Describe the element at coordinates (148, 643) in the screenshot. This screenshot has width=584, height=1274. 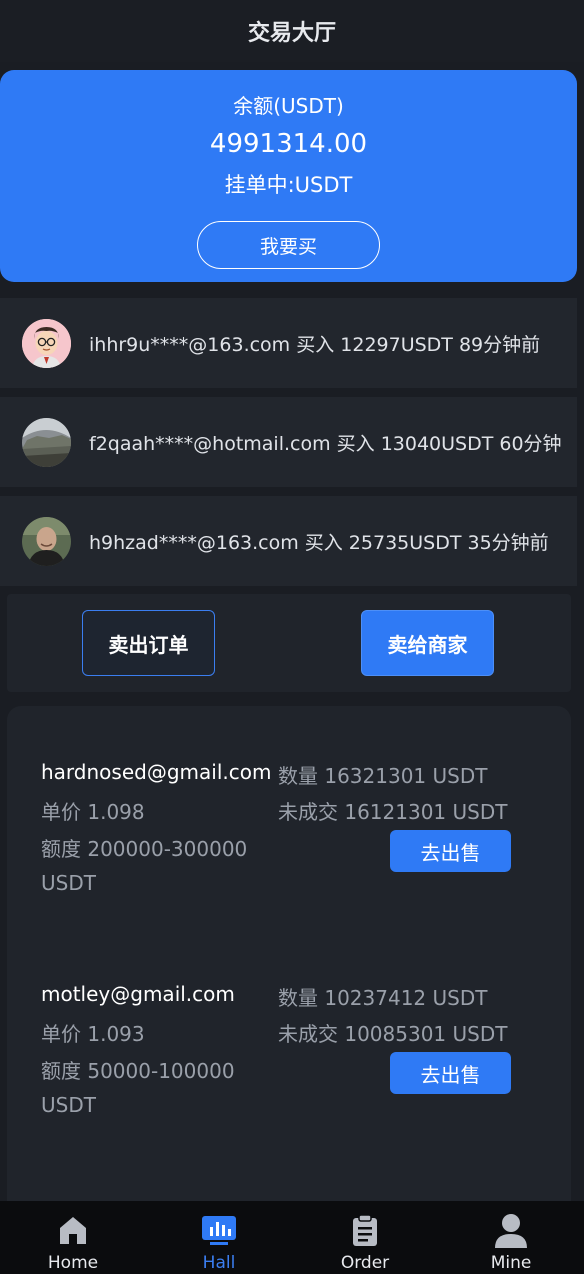
I see `sell-orders-button: 卖出订单` at that location.